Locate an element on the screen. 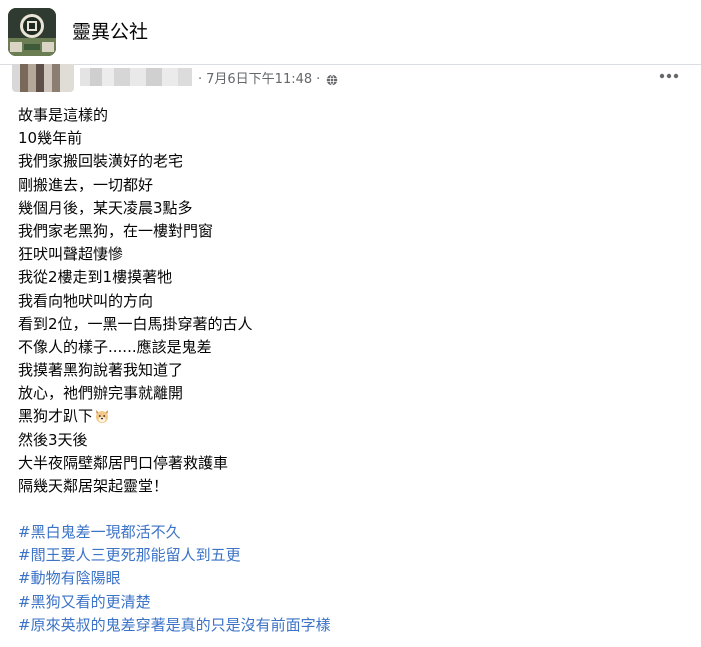  post-text-line: 看到2位，一黑一白馬掛穿著的古人 is located at coordinates (135, 323).